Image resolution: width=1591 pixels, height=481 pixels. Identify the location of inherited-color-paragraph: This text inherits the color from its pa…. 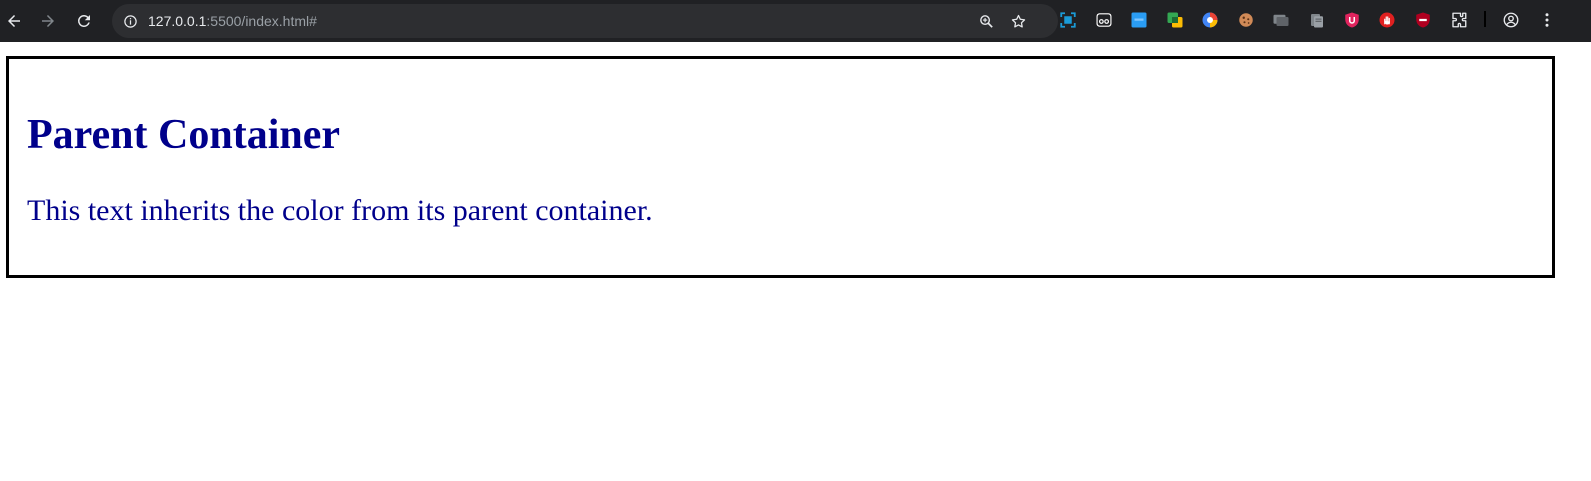
(340, 210).